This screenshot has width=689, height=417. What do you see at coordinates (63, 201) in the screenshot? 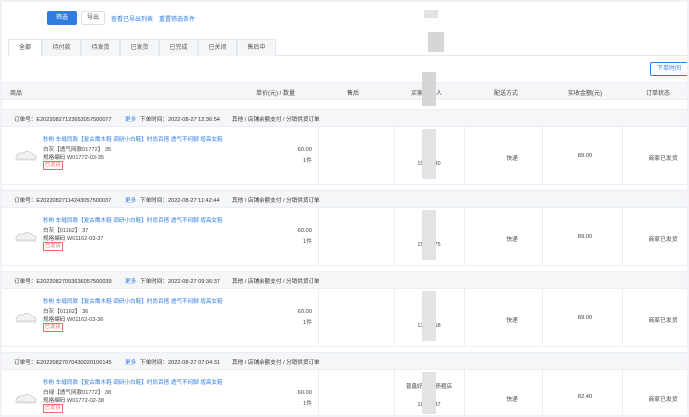
I see `order-number: 订单号：E20220827114243057500037` at bounding box center [63, 201].